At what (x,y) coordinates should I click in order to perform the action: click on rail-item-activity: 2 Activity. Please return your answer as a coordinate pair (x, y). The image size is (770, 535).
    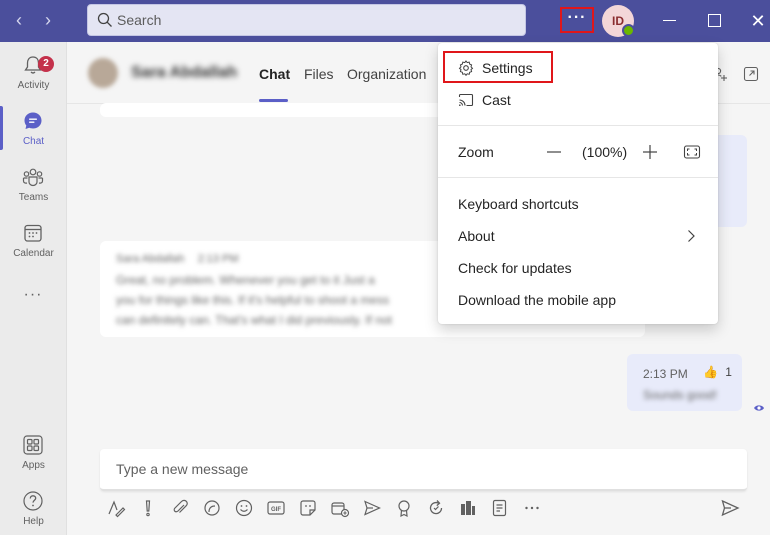
    Looking at the image, I should click on (33, 75).